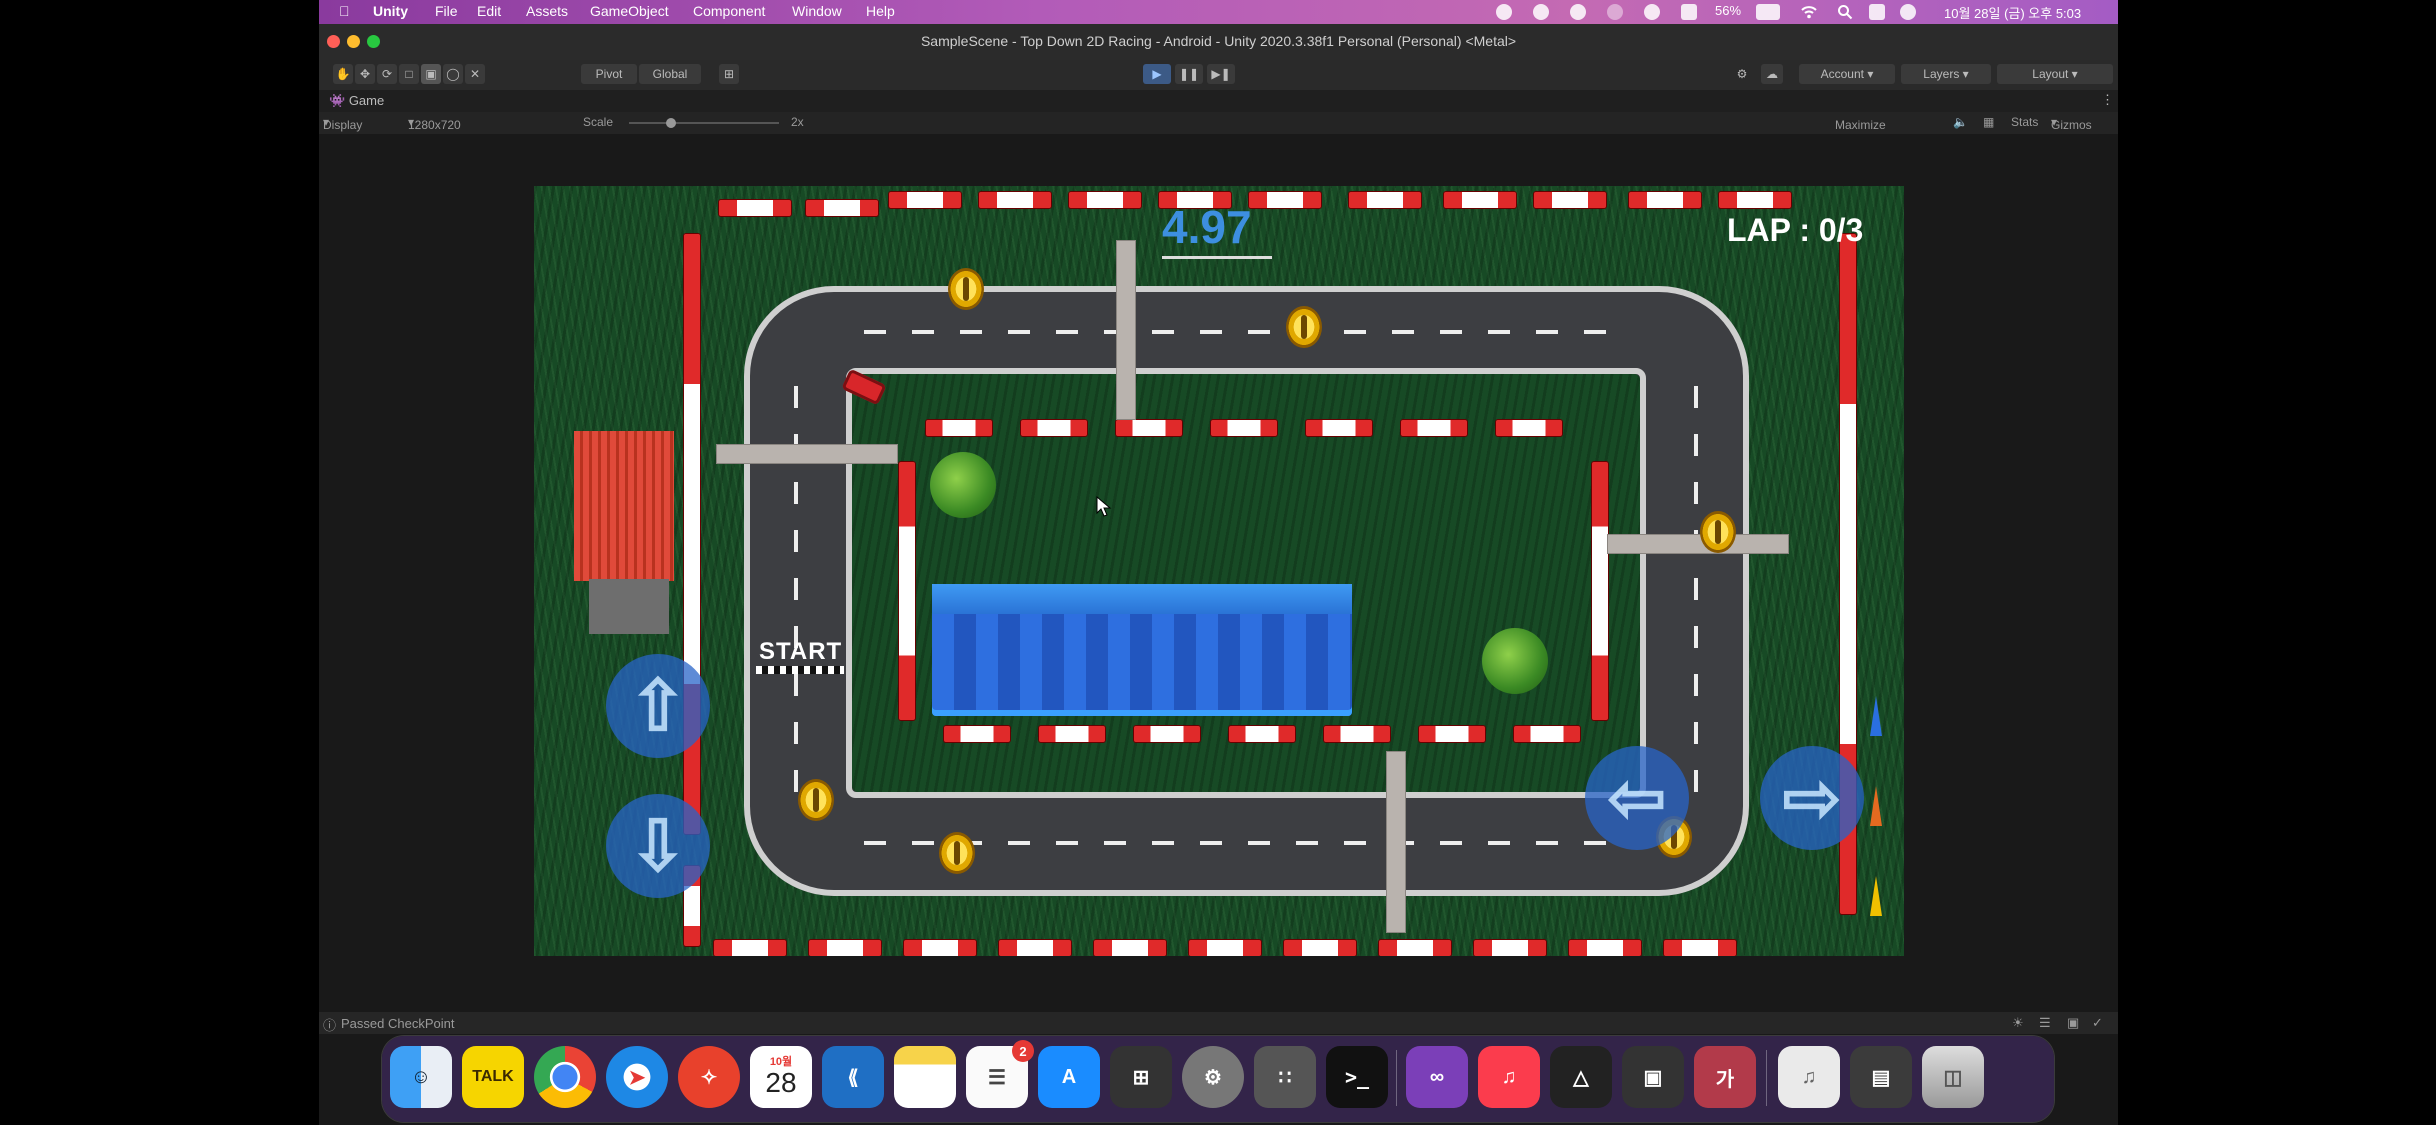  I want to click on layout-label: Layout, so click(2050, 74).